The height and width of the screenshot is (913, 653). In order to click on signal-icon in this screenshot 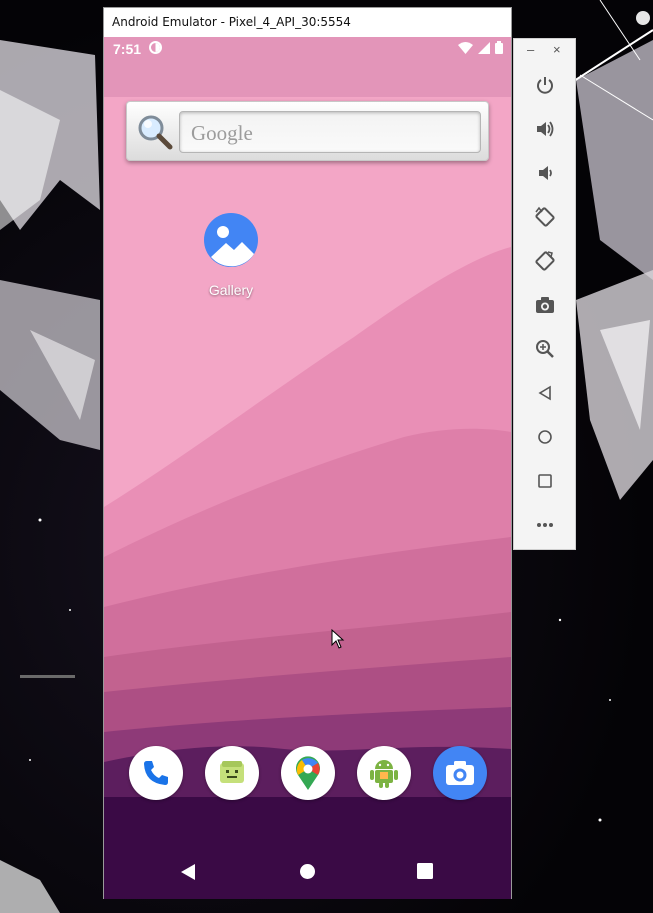, I will do `click(484, 49)`.